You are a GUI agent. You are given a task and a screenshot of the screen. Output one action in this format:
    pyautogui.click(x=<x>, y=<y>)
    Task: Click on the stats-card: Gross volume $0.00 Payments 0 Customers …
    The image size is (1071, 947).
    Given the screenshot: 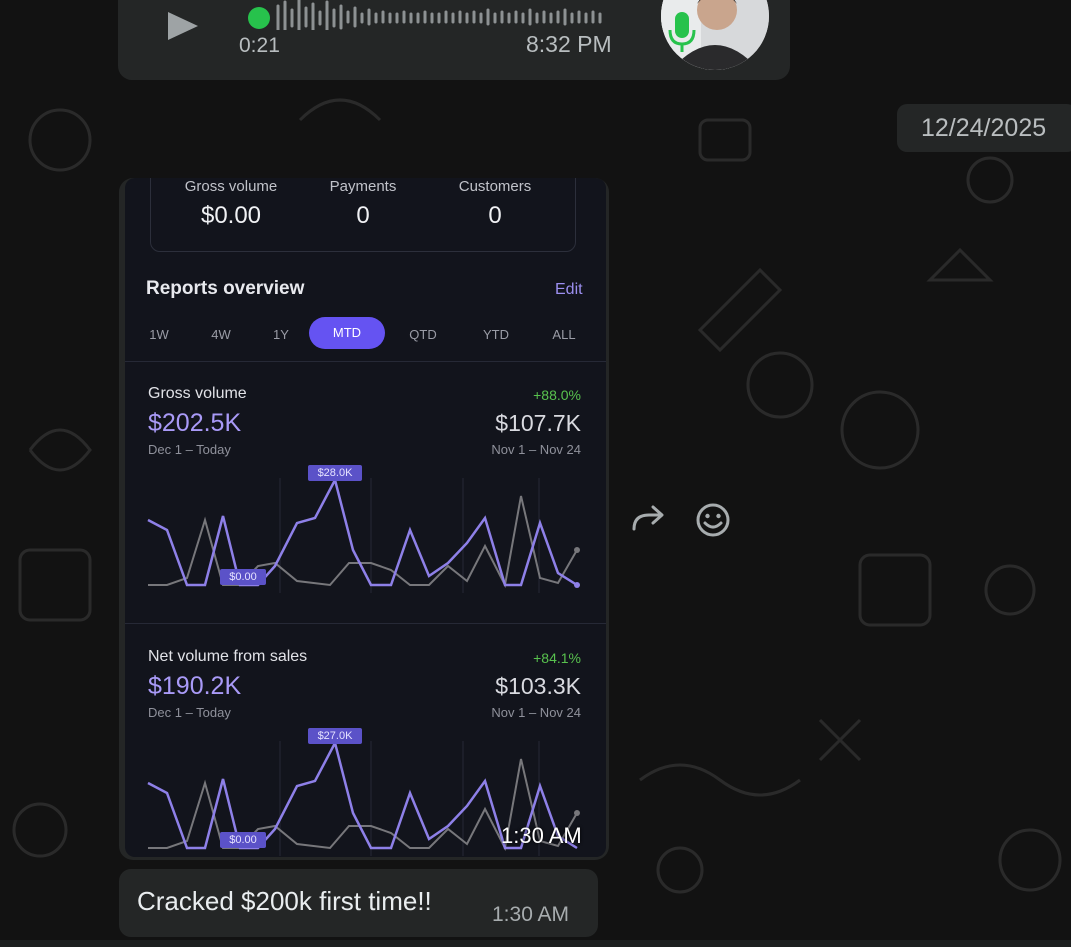 What is the action you would take?
    pyautogui.click(x=363, y=215)
    